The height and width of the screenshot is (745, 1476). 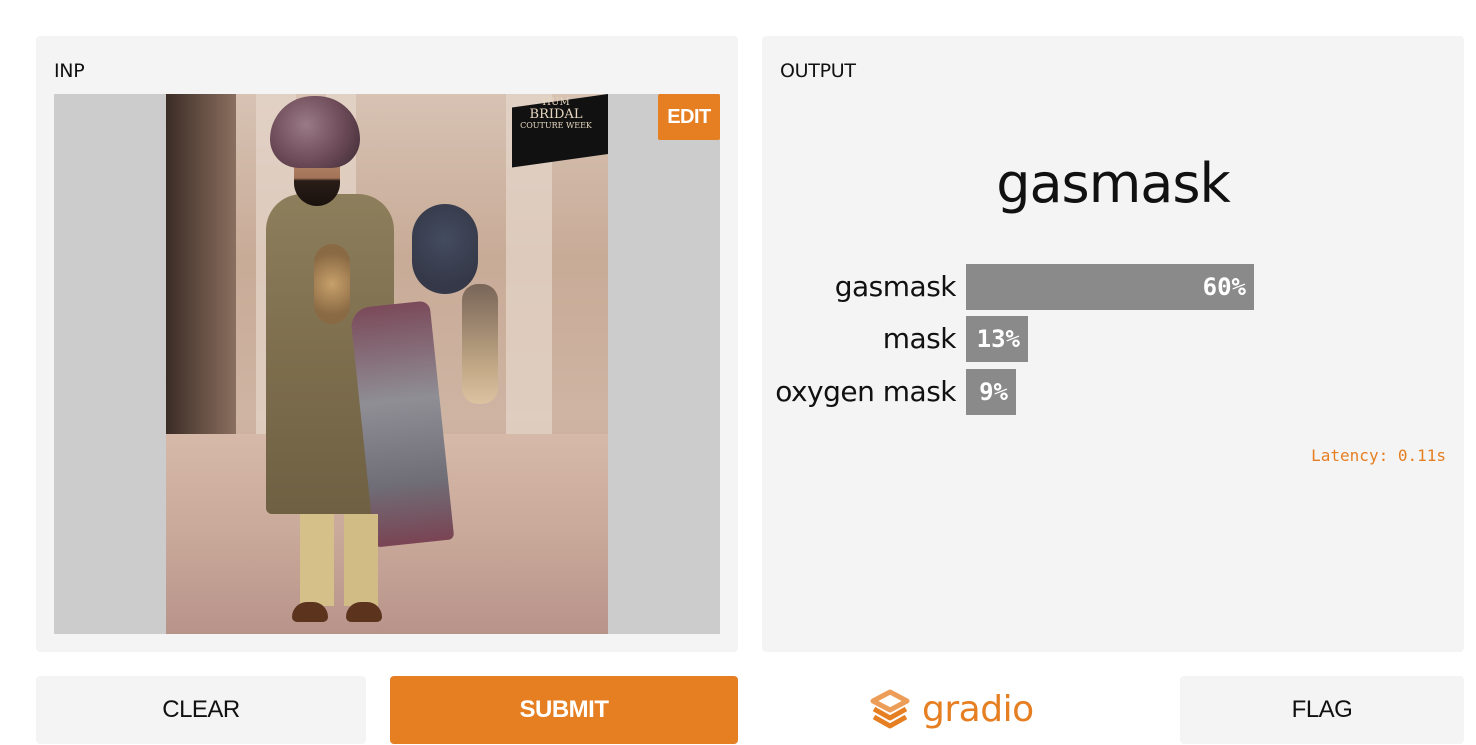 What do you see at coordinates (1113, 392) in the screenshot?
I see `confidence-row: oxygen mask 9%` at bounding box center [1113, 392].